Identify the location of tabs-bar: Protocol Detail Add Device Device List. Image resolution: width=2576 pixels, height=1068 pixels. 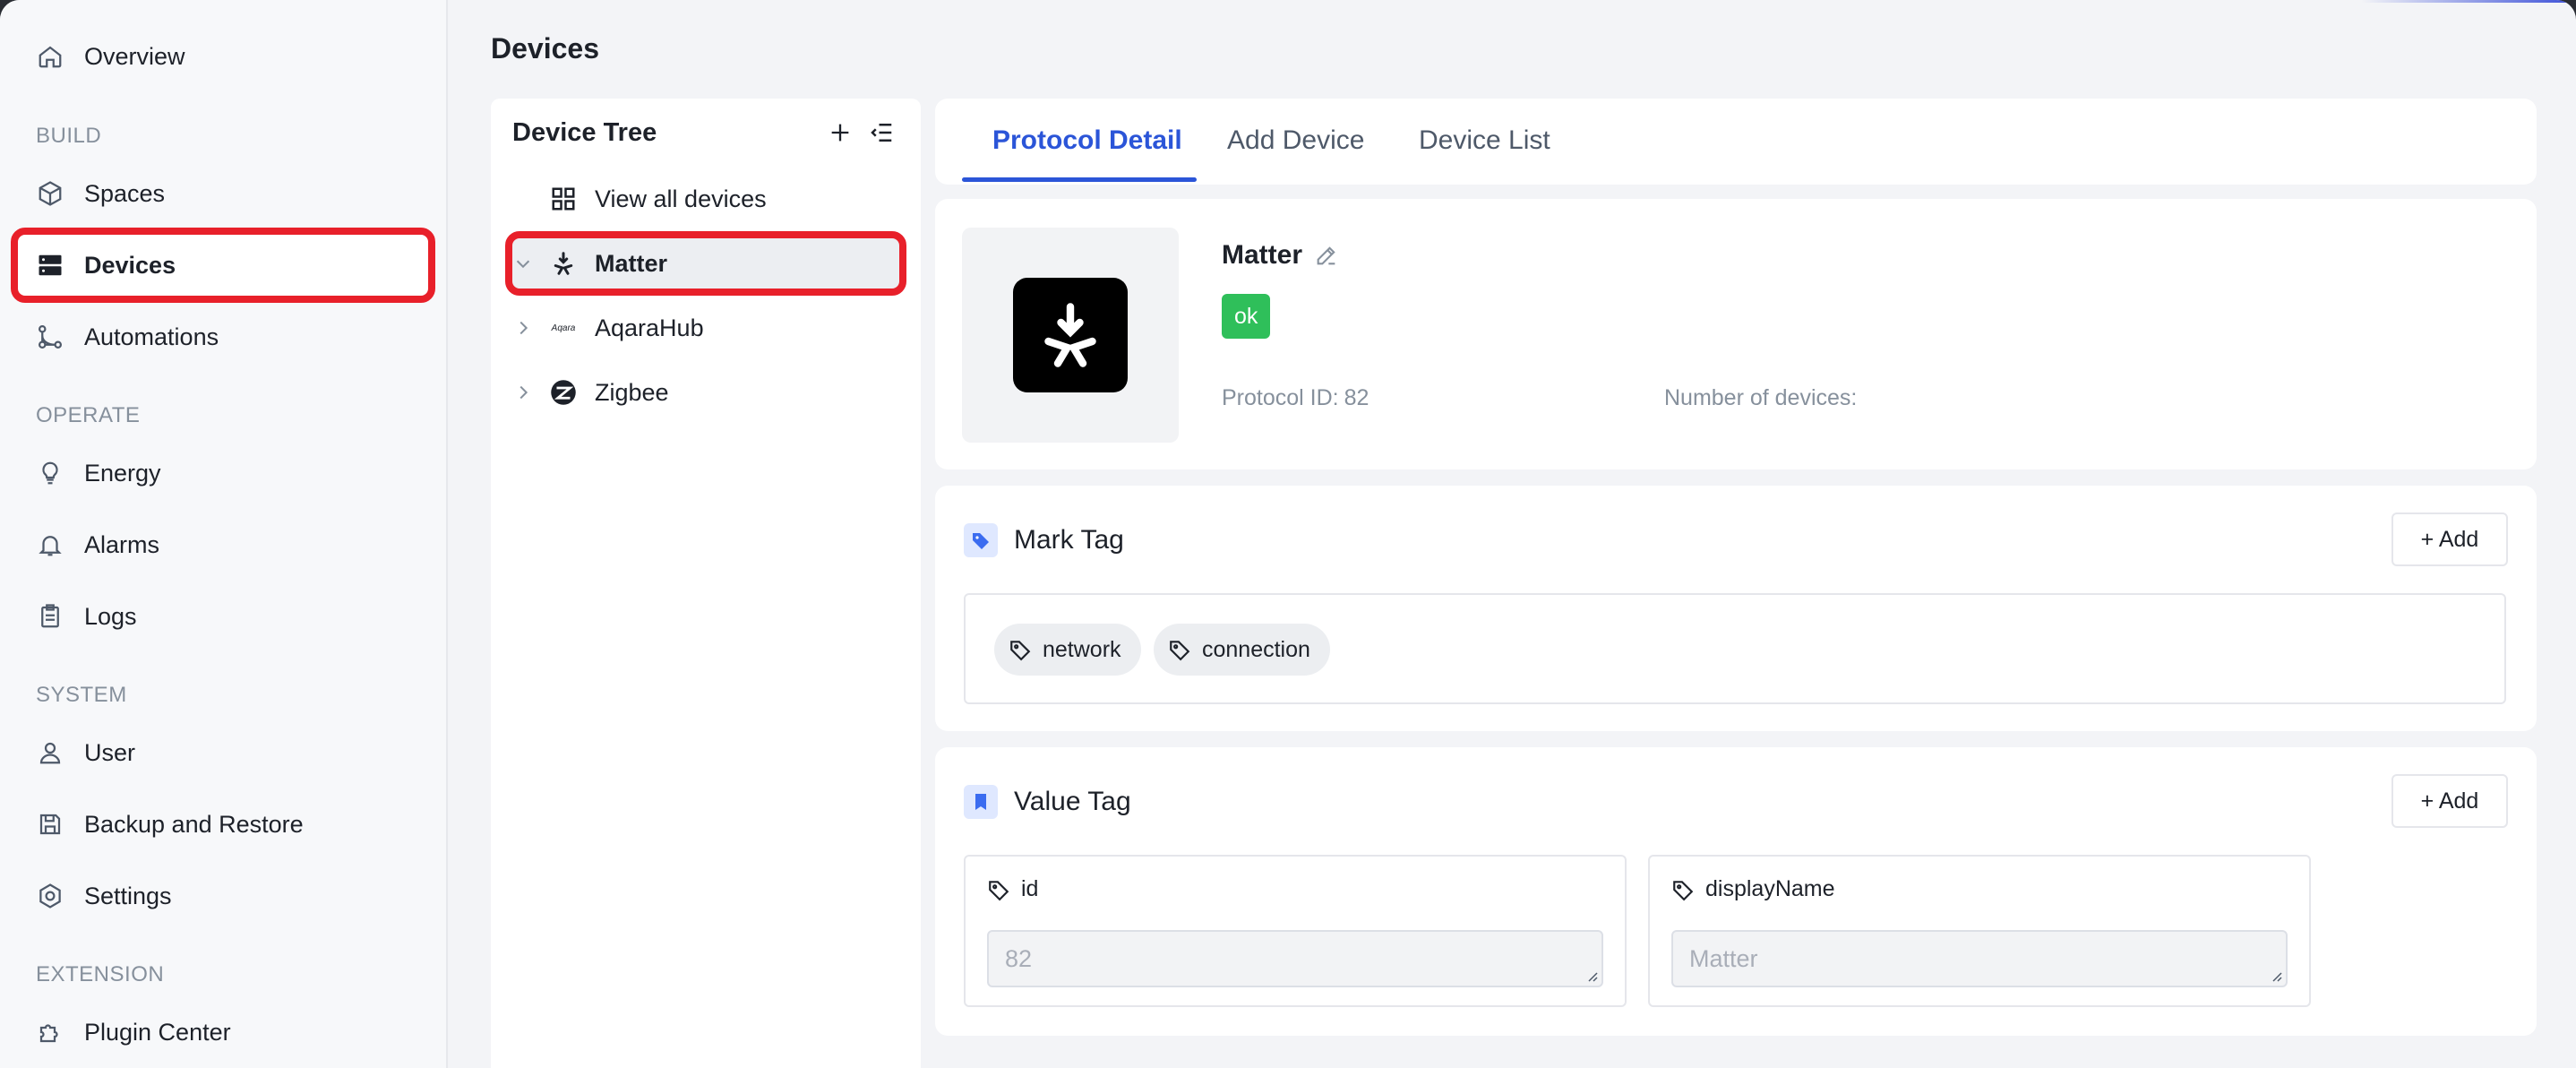
(1736, 142).